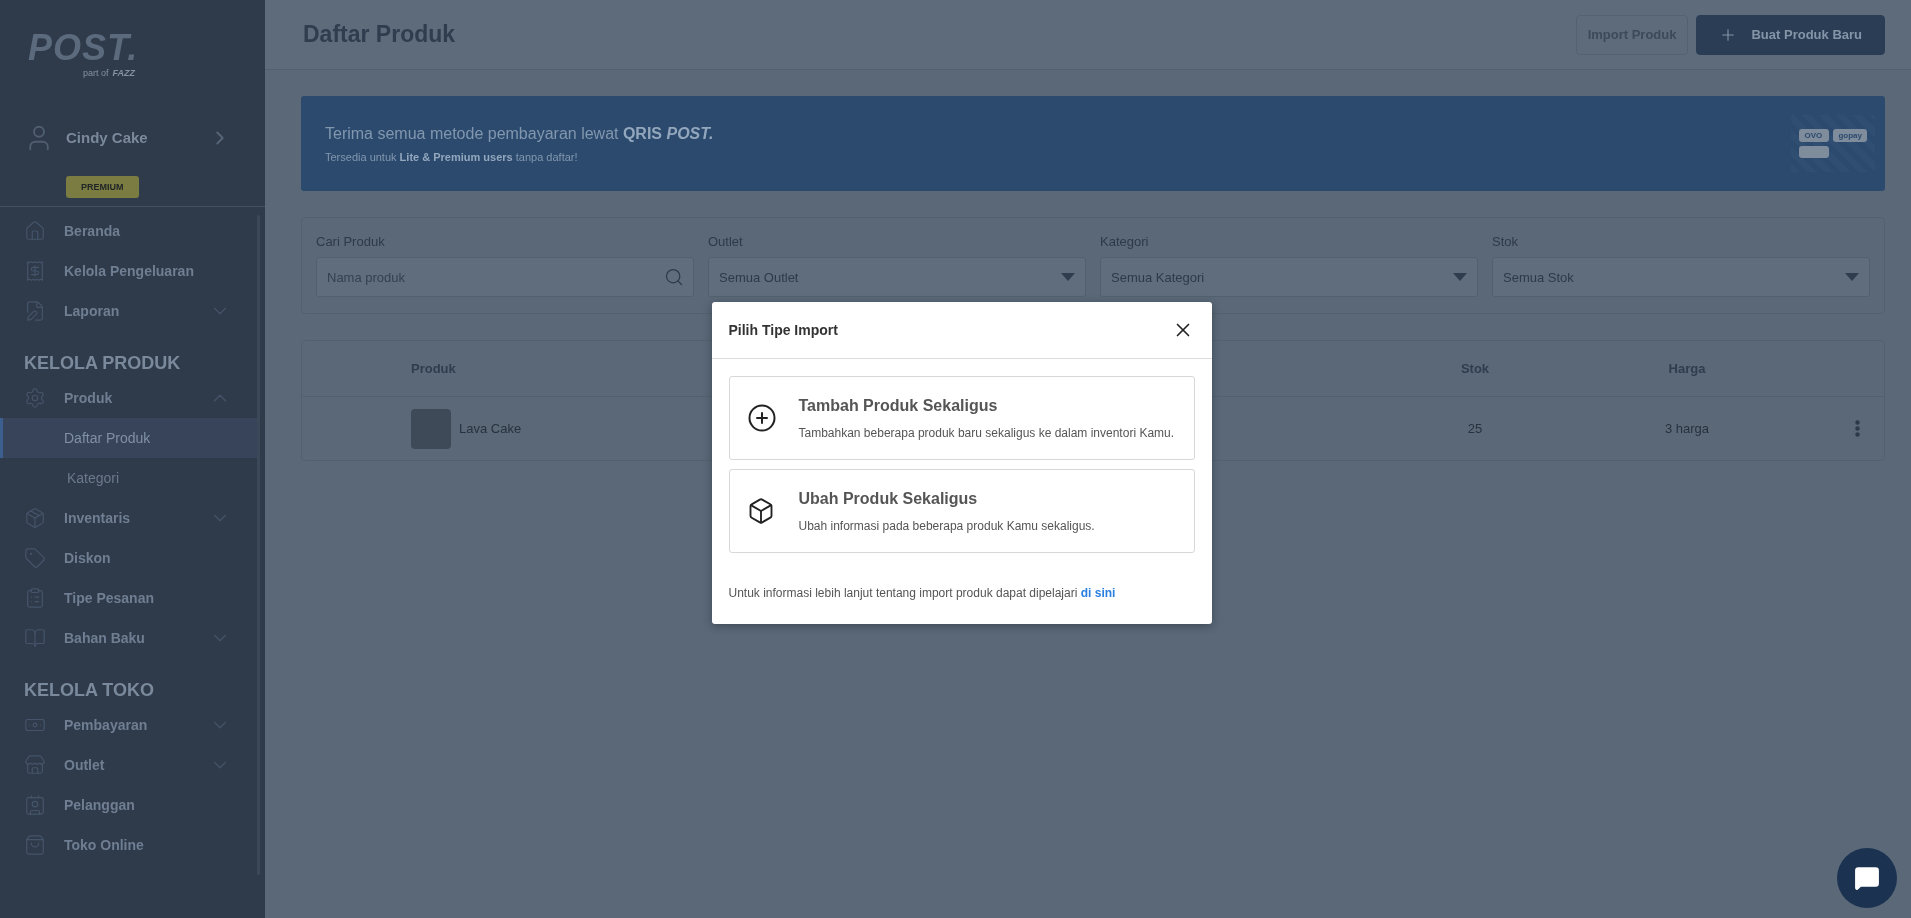 The width and height of the screenshot is (1911, 918). What do you see at coordinates (1833, 143) in the screenshot?
I see `payment-logos-drawing: OVO gopay` at bounding box center [1833, 143].